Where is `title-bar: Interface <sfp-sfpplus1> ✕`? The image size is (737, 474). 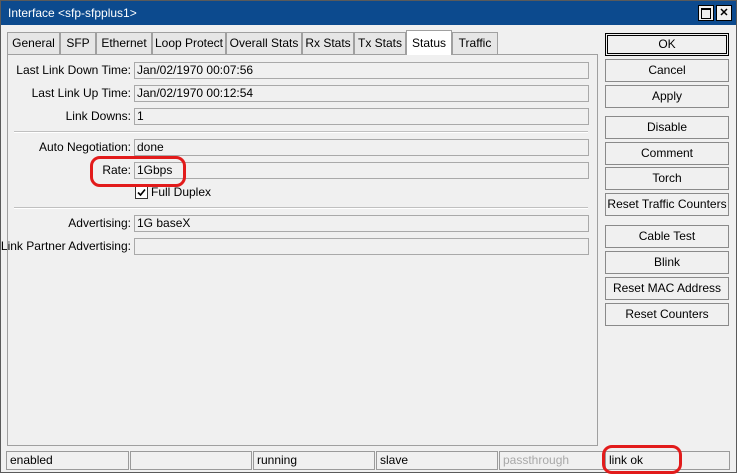
title-bar: Interface <sfp-sfpplus1> ✕ is located at coordinates (368, 13).